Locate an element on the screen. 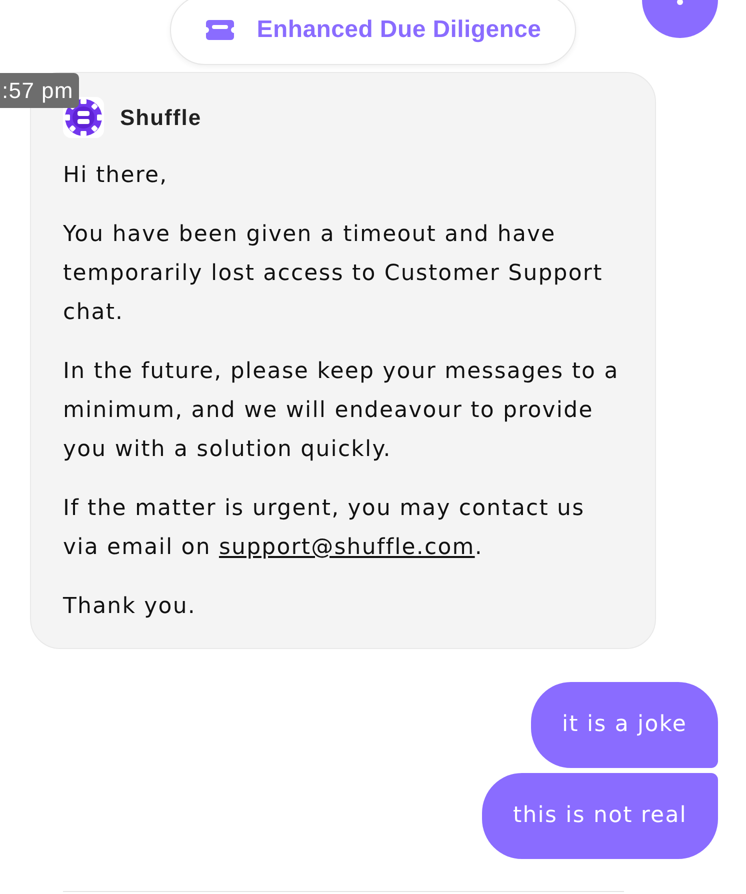 This screenshot has width=746, height=894. message-paragraph: If the matter is urgent, you may contact us via email on support@shuffle.com. is located at coordinates (324, 528).